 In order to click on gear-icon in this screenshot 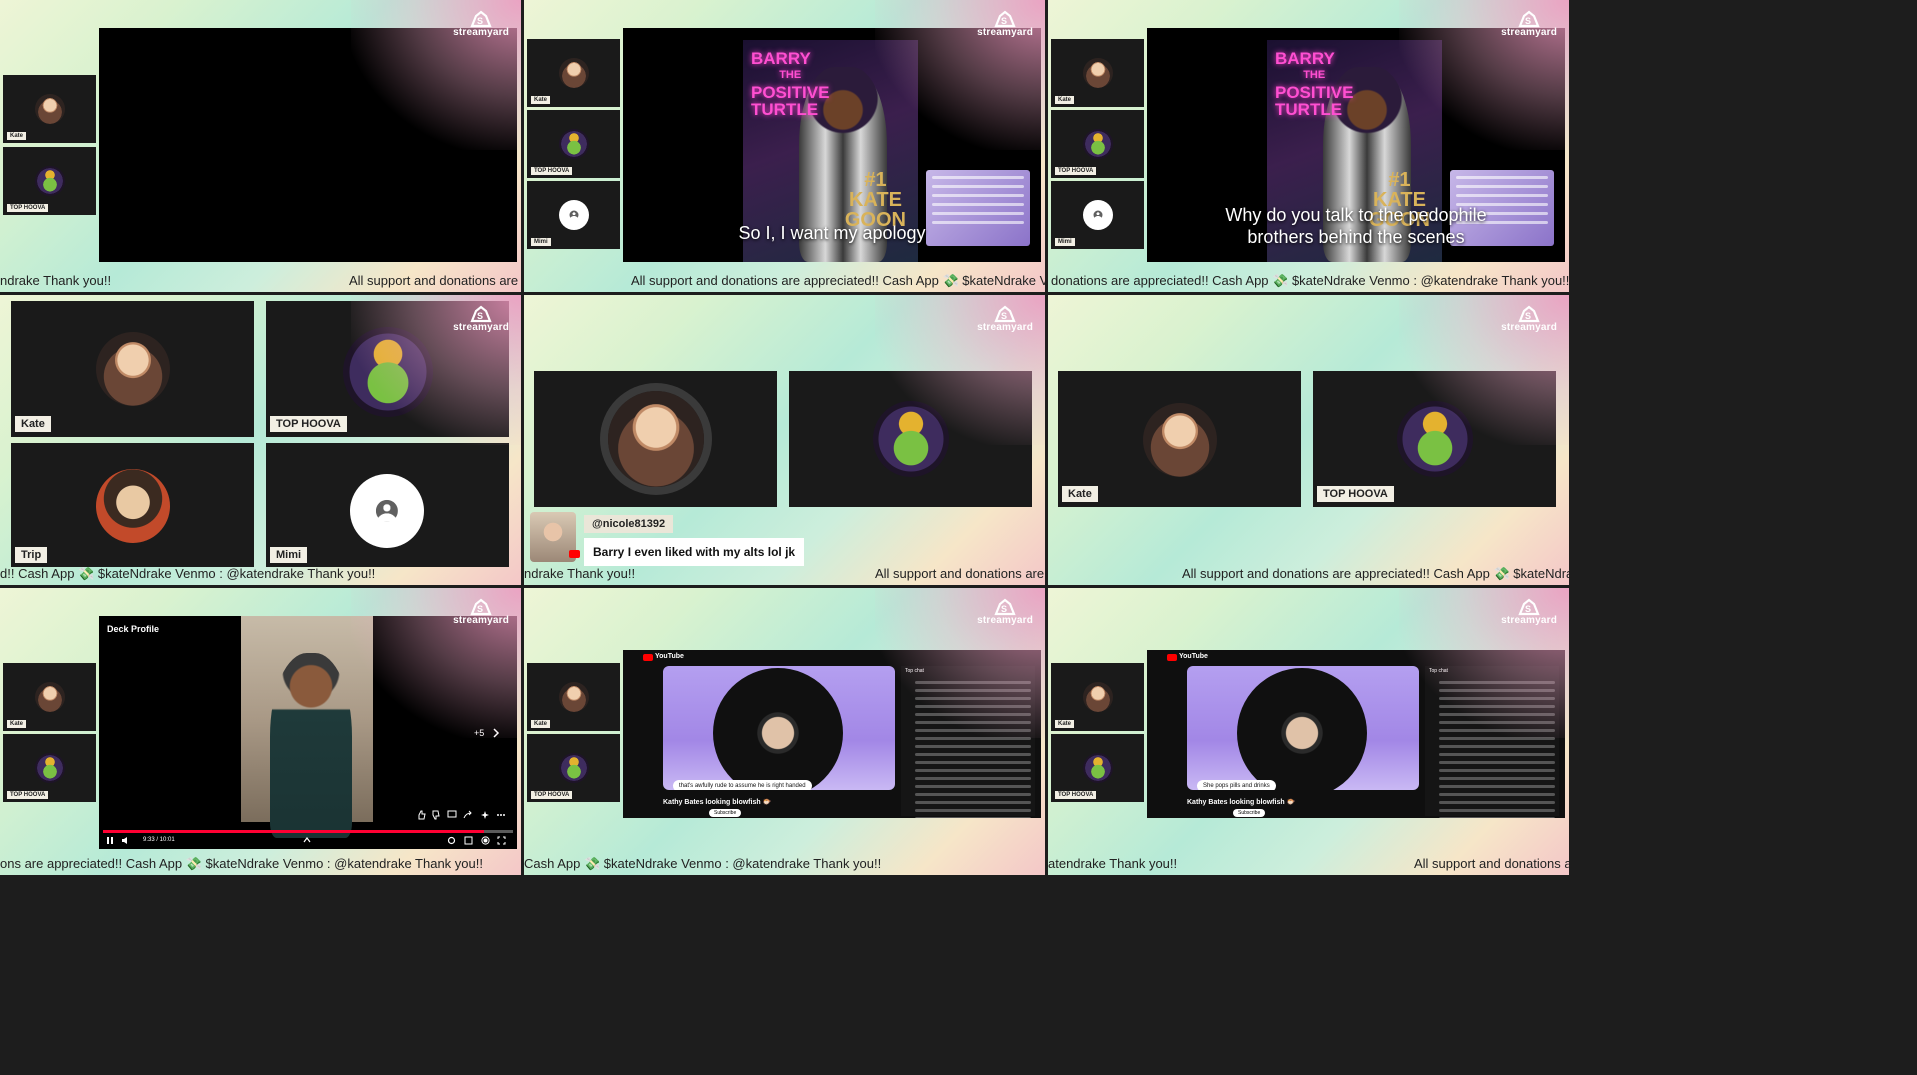, I will do `click(485, 840)`.